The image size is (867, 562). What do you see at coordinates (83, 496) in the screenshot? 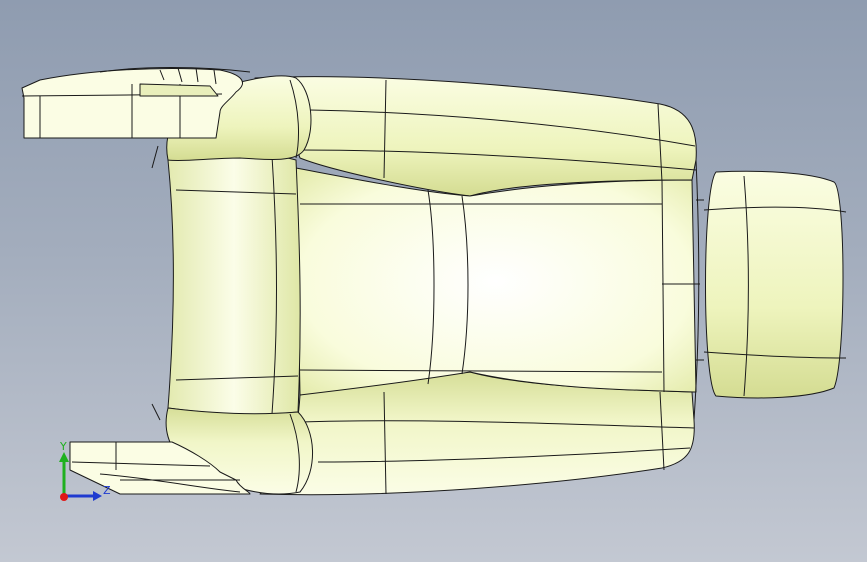
I see `z-axis` at bounding box center [83, 496].